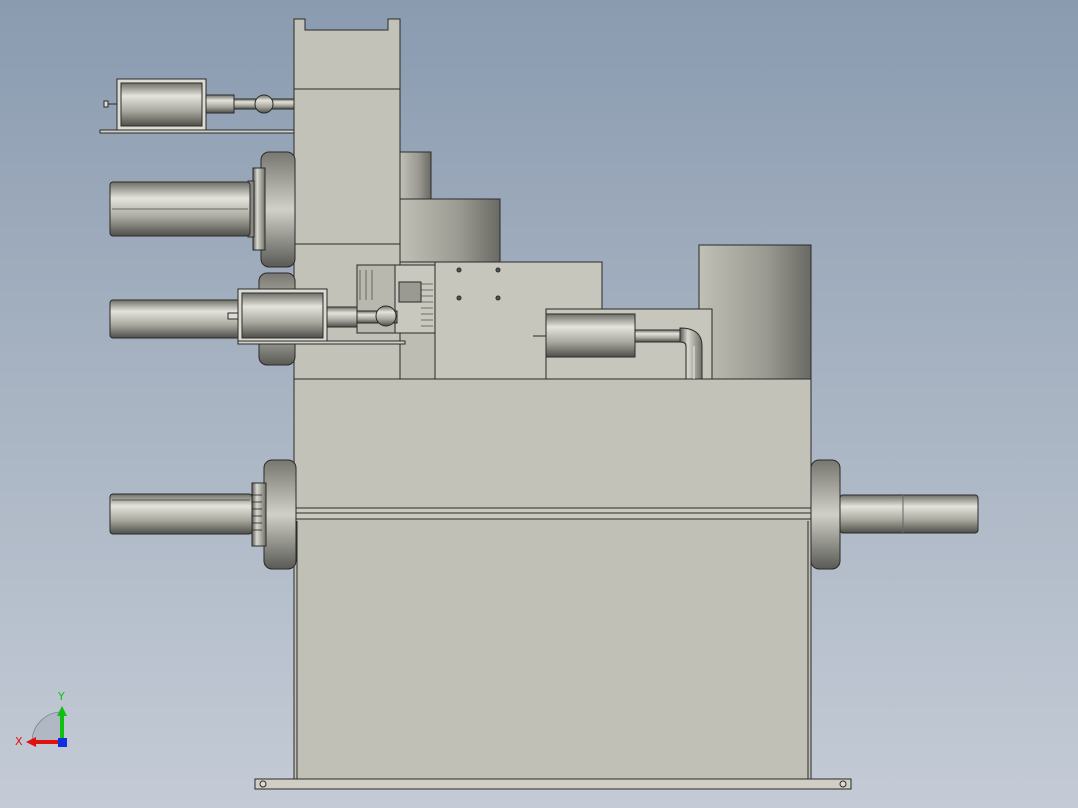  I want to click on rear-motor-lower, so click(450, 230).